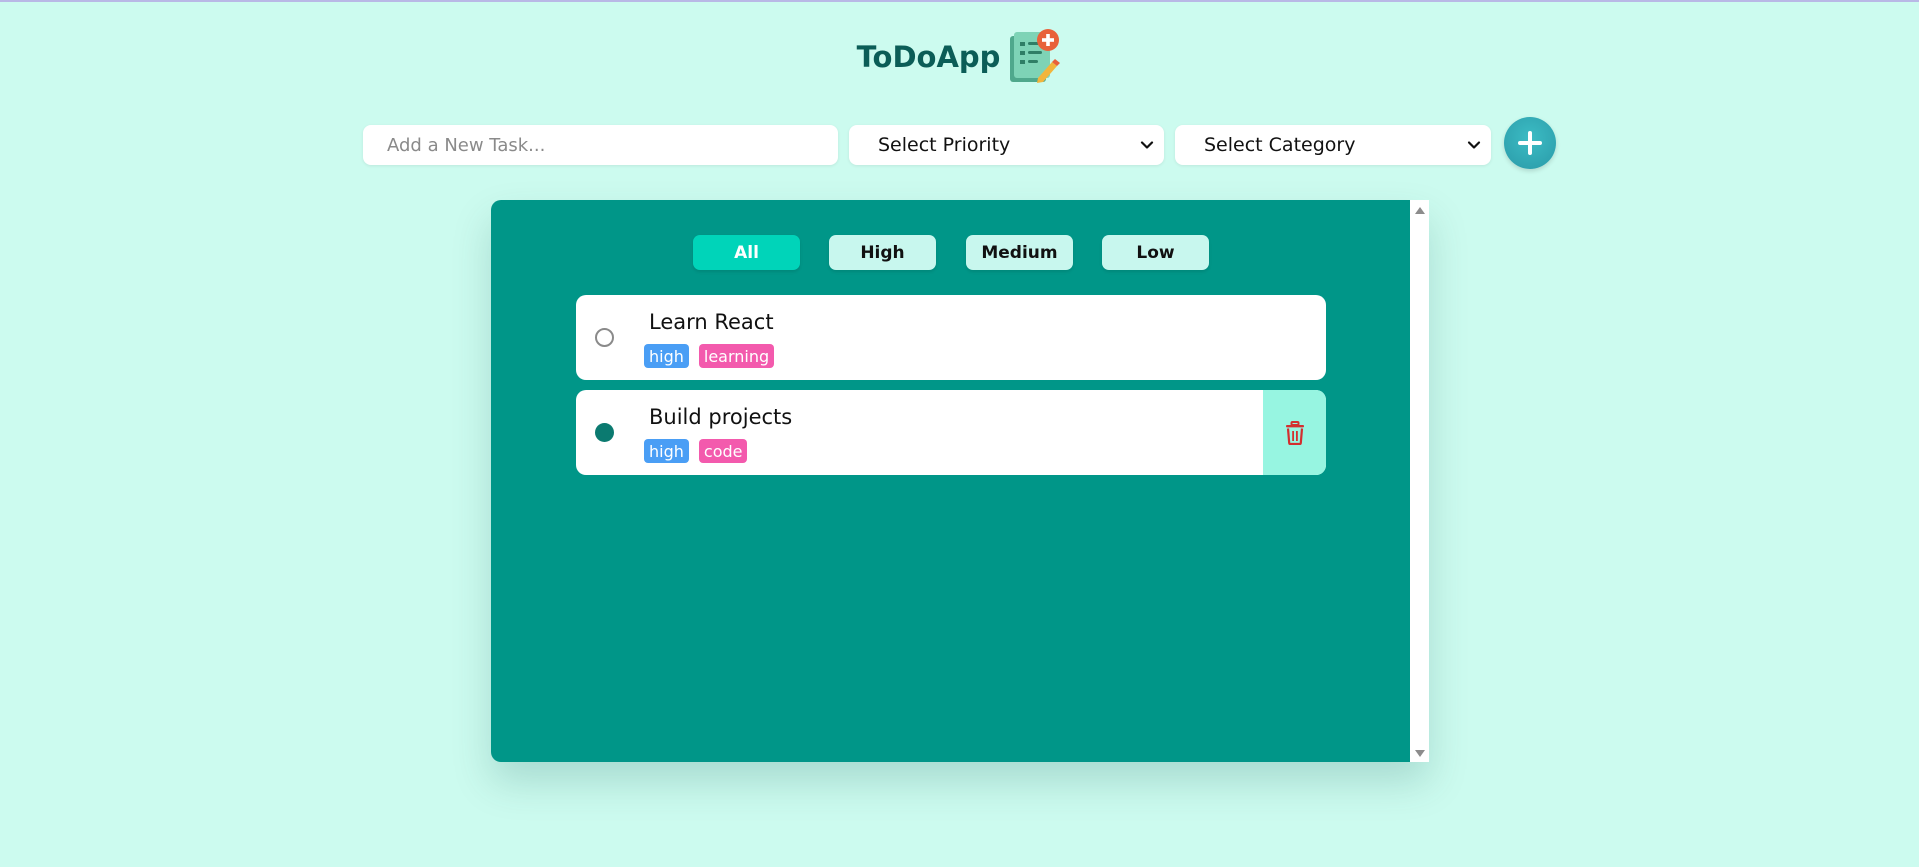 The width and height of the screenshot is (1919, 867). I want to click on filter-high-button: High, so click(882, 252).